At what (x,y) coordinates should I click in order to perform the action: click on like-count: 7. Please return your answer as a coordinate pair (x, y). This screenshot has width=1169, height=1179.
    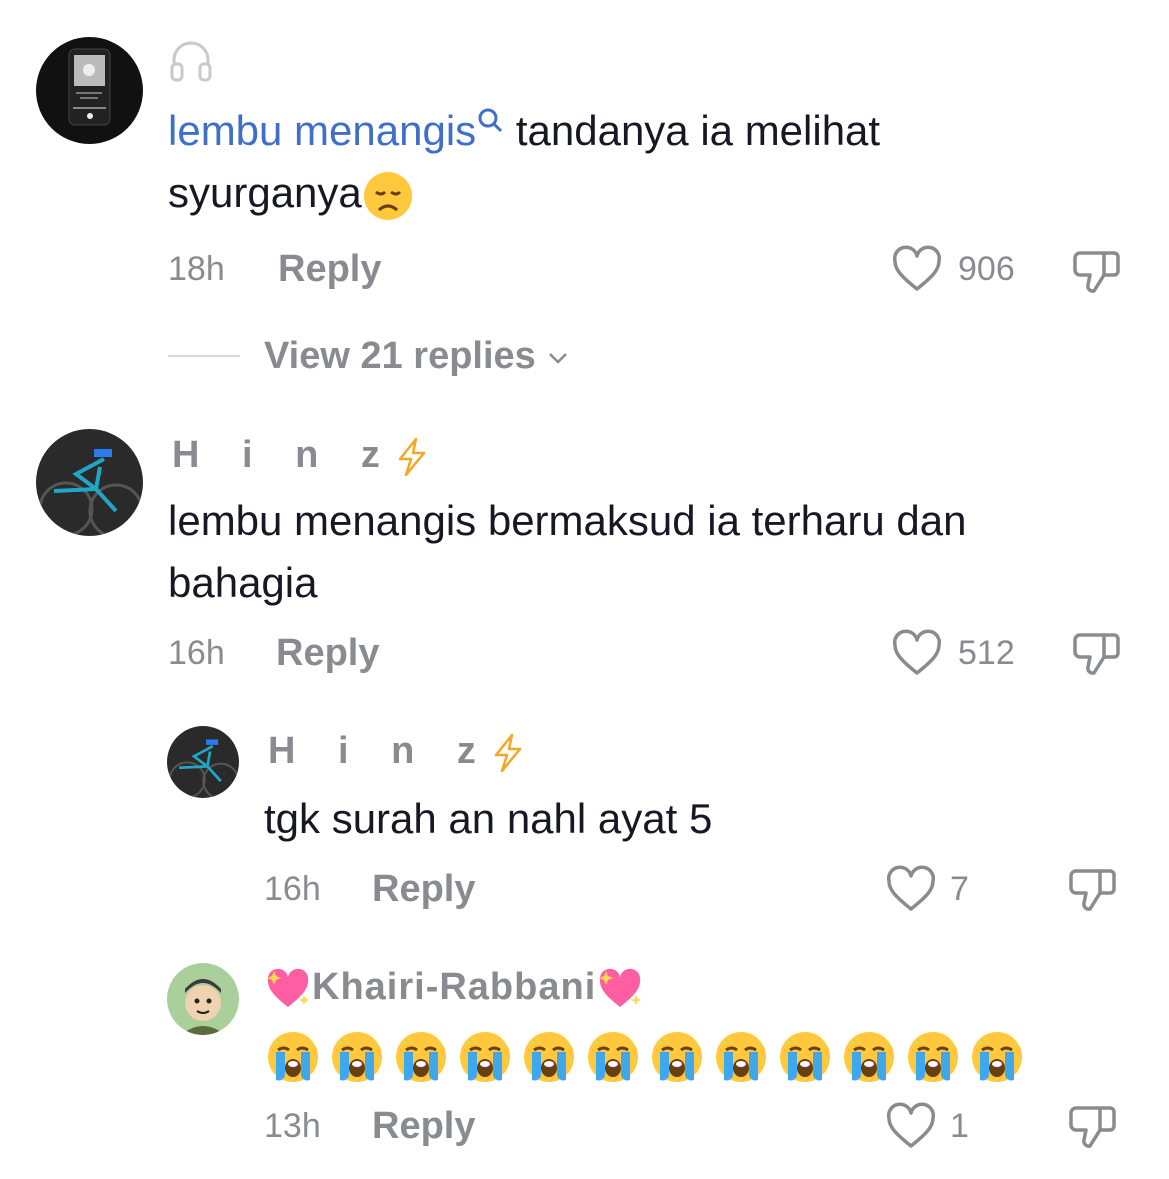
    Looking at the image, I should click on (959, 889).